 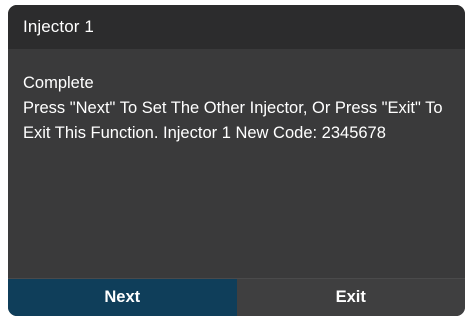 I want to click on dialog-titlebar: Injector 1, so click(x=236, y=27).